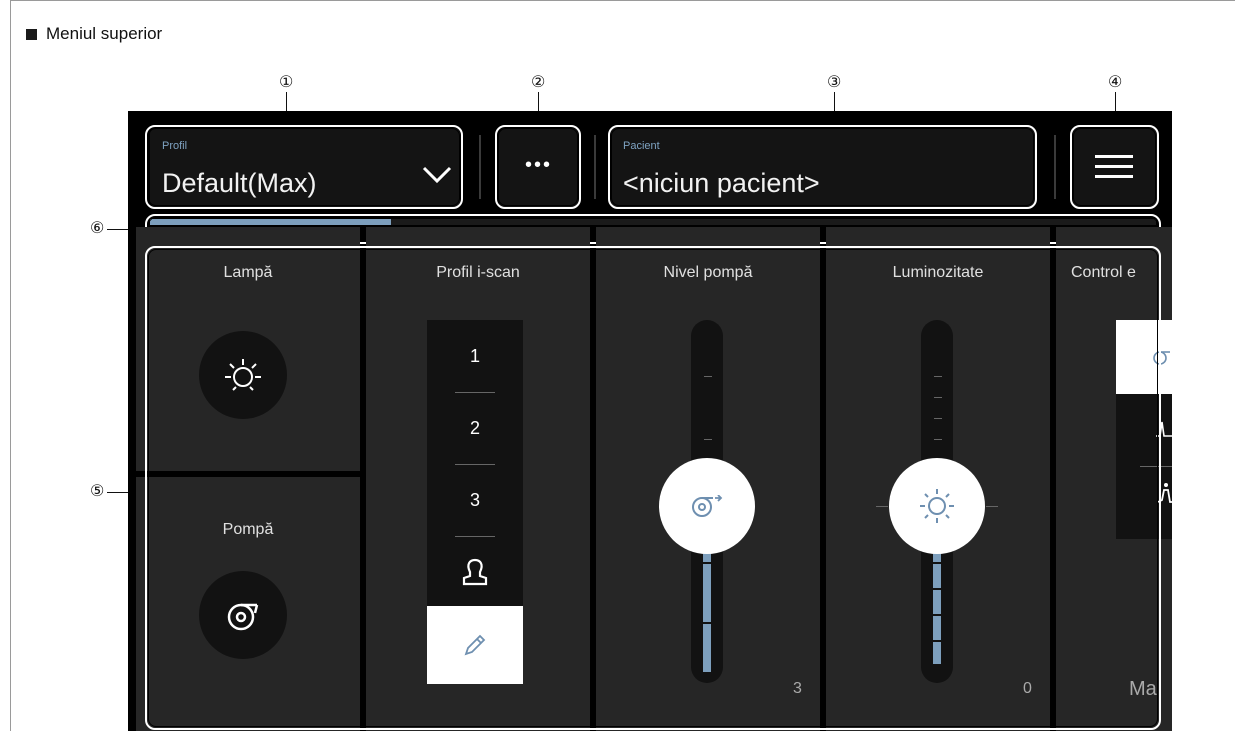  I want to click on callout-6: ⑥, so click(97, 228).